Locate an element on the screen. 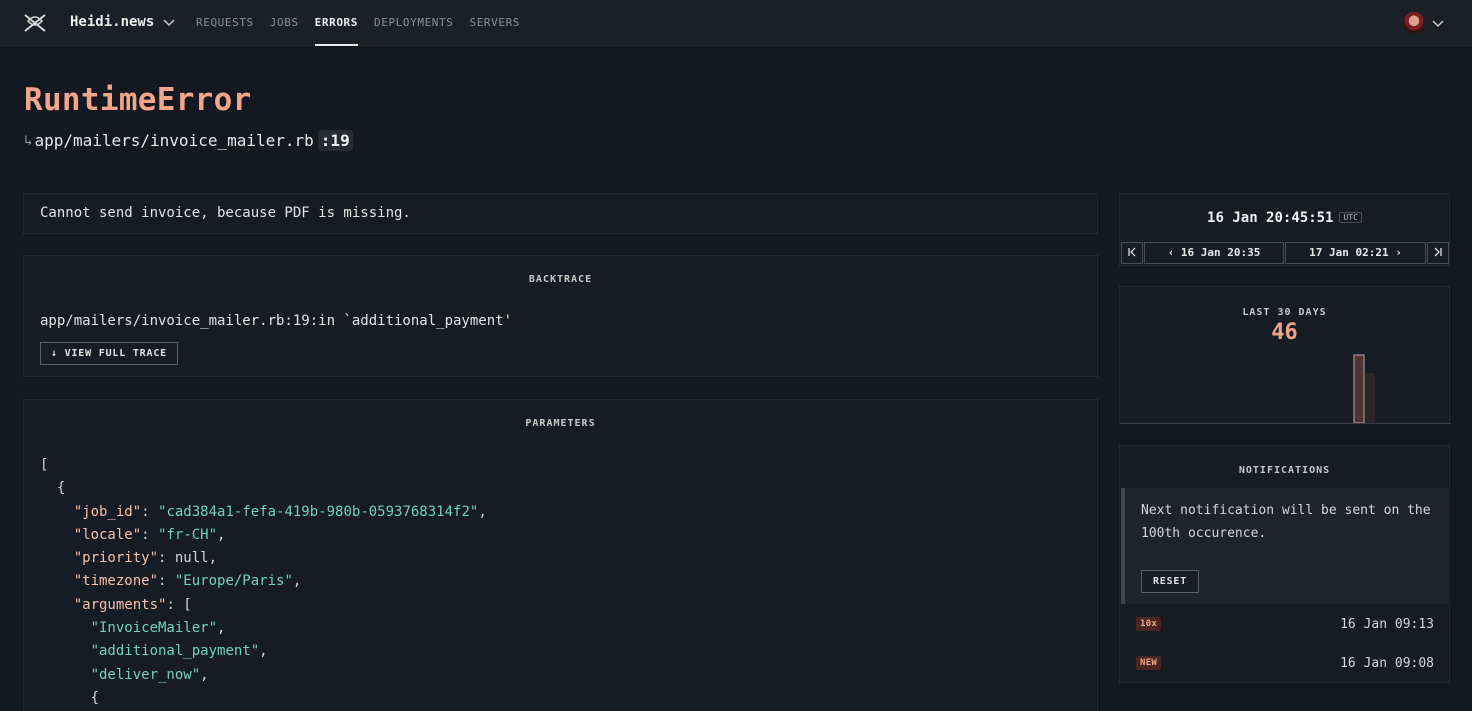  reset-button: RESET is located at coordinates (1170, 581).